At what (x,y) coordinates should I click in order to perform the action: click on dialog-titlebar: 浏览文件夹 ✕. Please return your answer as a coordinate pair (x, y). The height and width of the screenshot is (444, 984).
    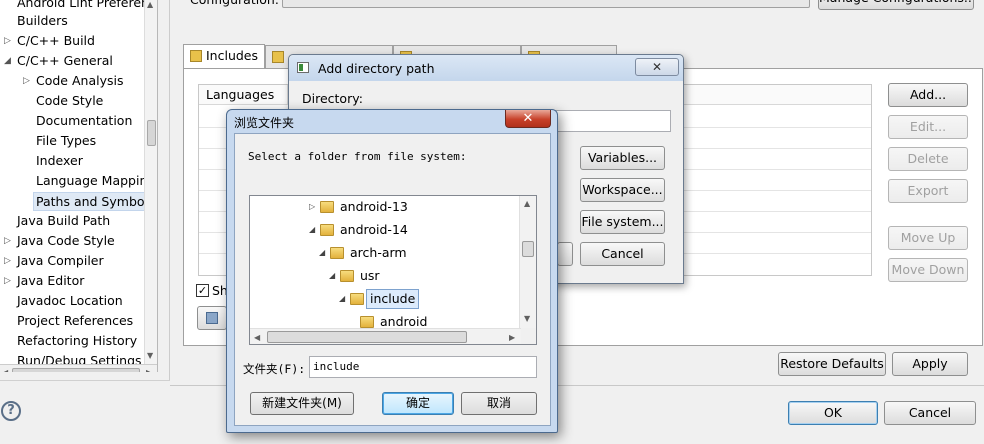
    Looking at the image, I should click on (392, 121).